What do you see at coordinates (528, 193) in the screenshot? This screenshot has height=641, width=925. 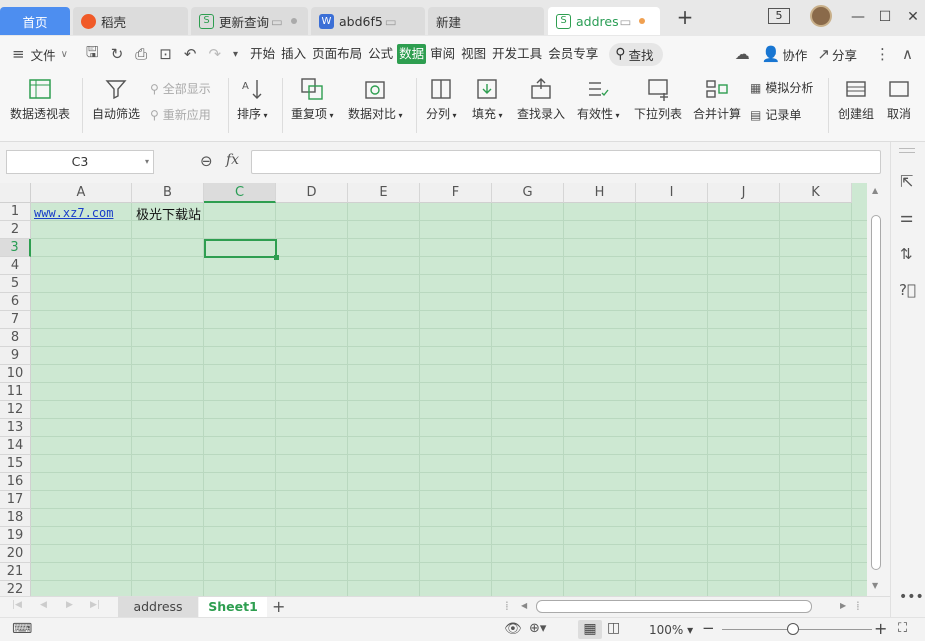 I see `column-header-g: G` at bounding box center [528, 193].